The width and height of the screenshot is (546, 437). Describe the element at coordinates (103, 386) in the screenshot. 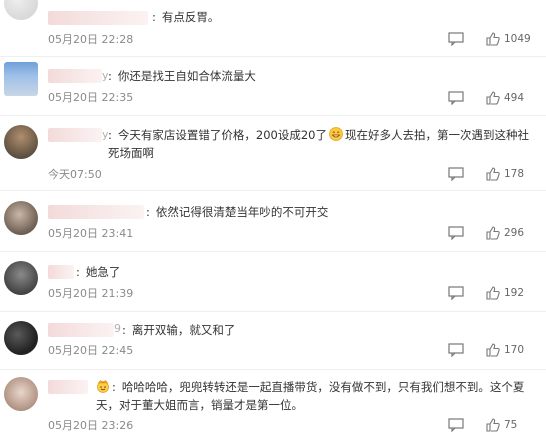

I see `crown-emoji-icon` at that location.